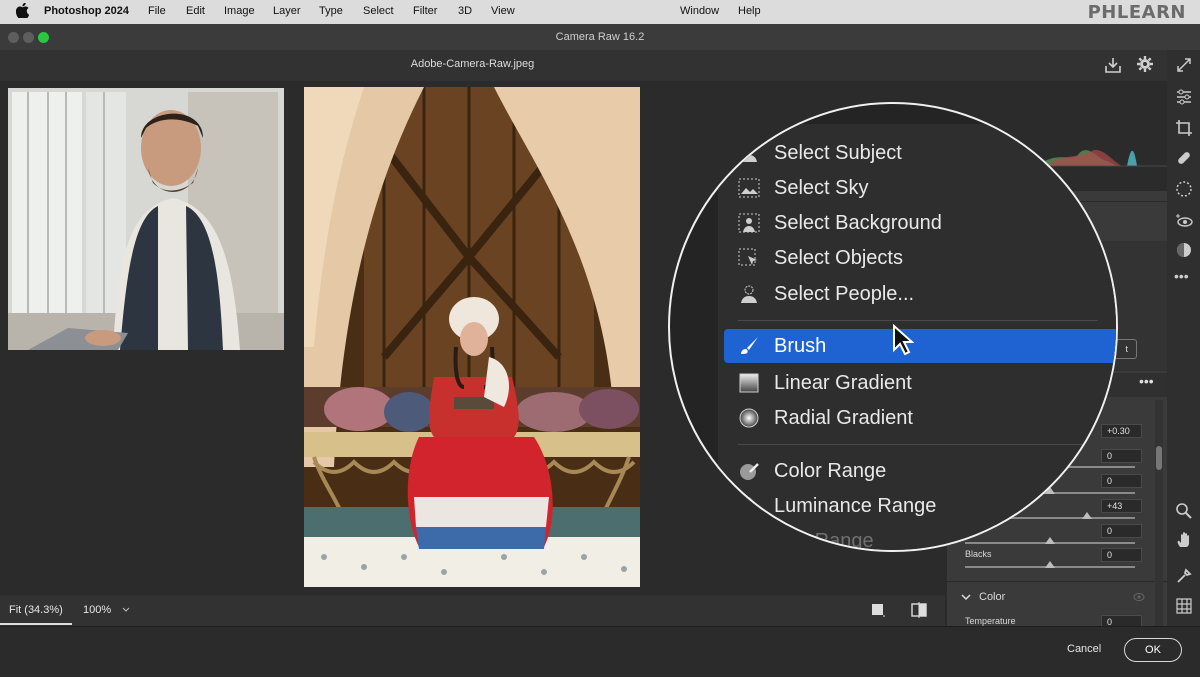 The height and width of the screenshot is (677, 1200). I want to click on more-tools-icon: •••, so click(1181, 276).